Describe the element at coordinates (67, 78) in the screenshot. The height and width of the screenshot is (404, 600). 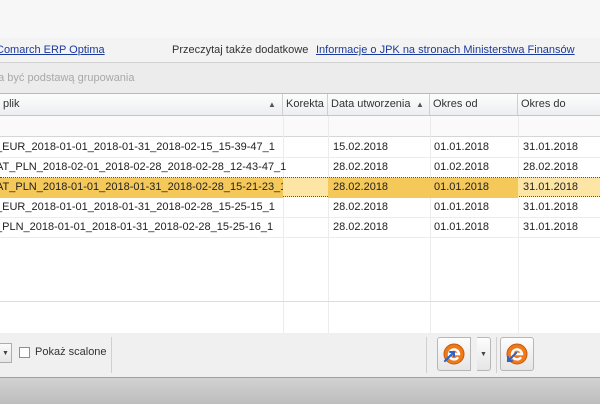
I see `group-by-hint: na być podstawą grupowania` at that location.